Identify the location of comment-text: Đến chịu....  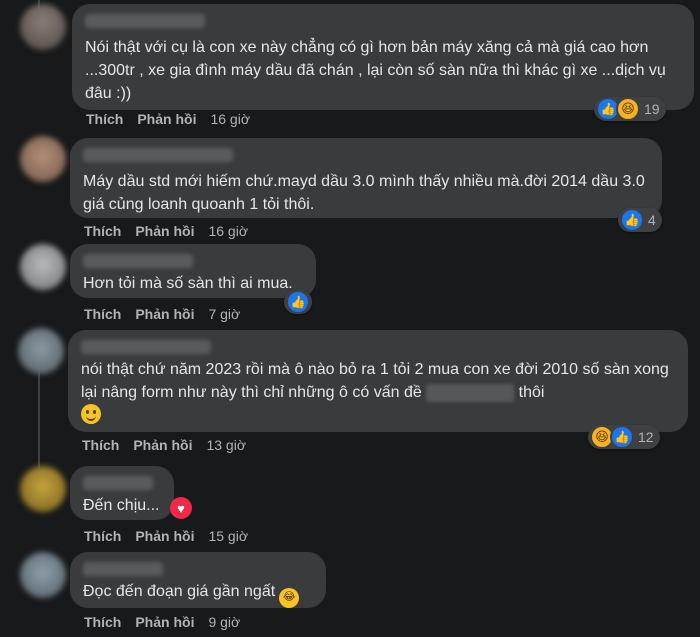
(121, 505).